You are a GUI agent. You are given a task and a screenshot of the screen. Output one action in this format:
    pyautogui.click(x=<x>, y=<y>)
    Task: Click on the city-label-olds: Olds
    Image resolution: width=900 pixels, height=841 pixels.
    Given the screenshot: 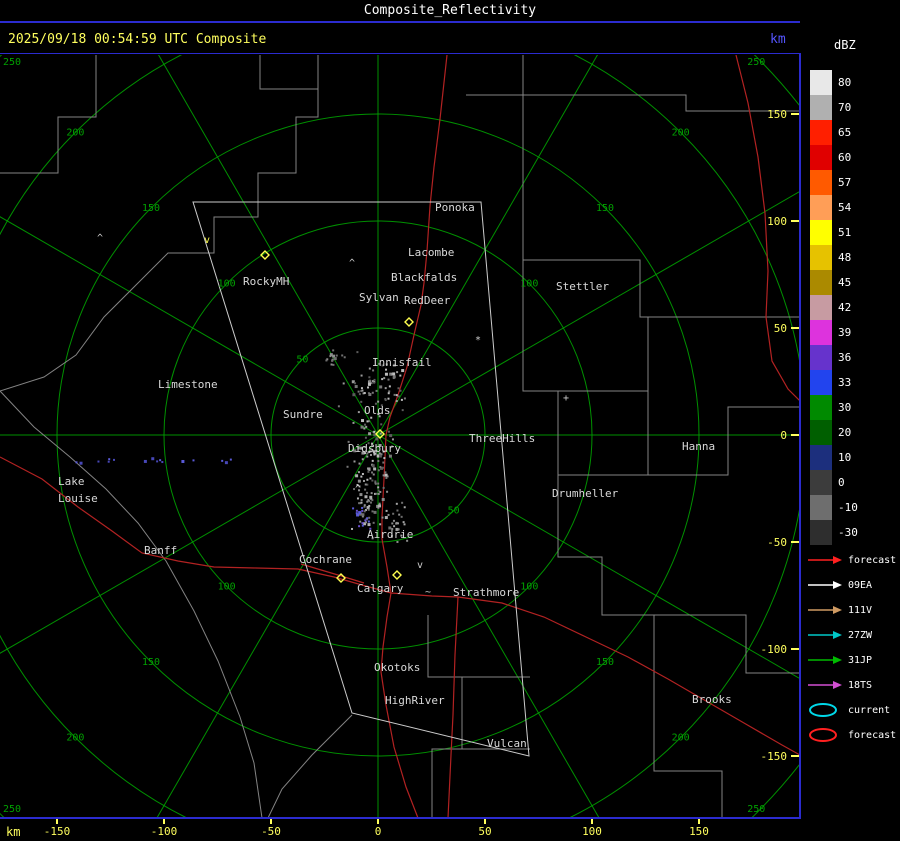 What is the action you would take?
    pyautogui.click(x=377, y=410)
    